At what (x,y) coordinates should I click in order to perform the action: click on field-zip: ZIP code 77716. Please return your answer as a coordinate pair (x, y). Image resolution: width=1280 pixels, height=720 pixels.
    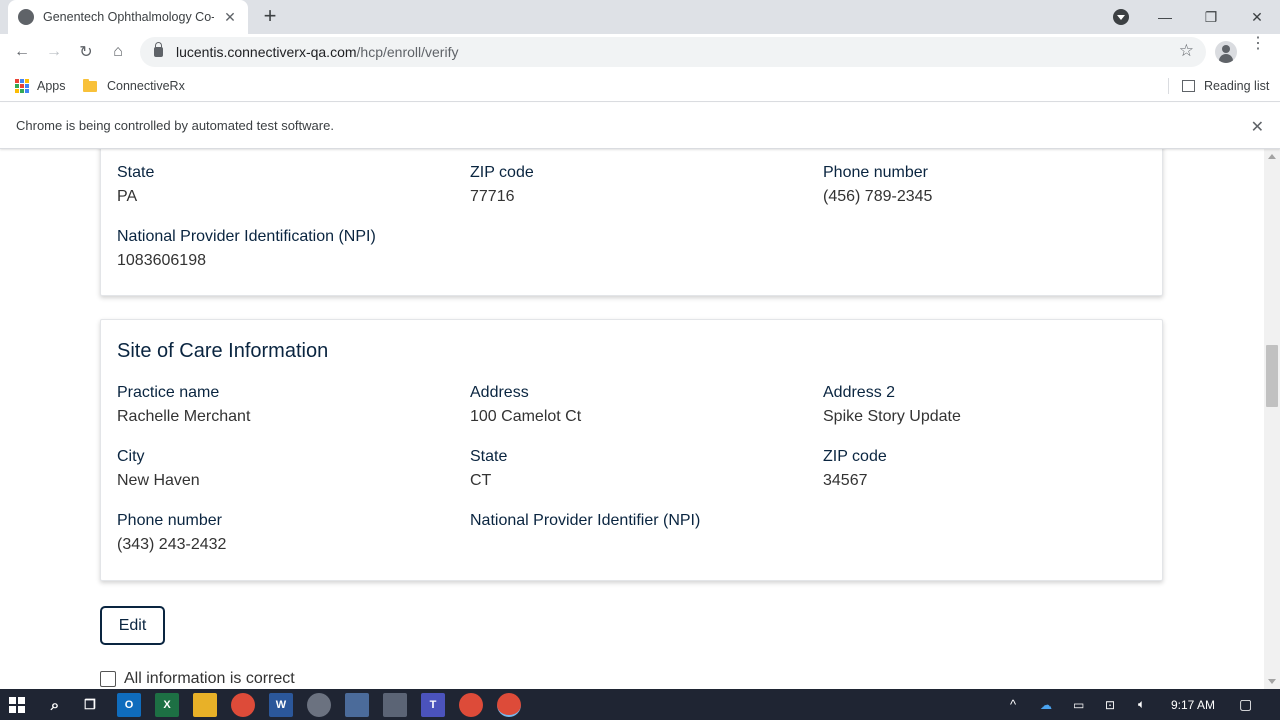
    Looking at the image, I should click on (635, 185).